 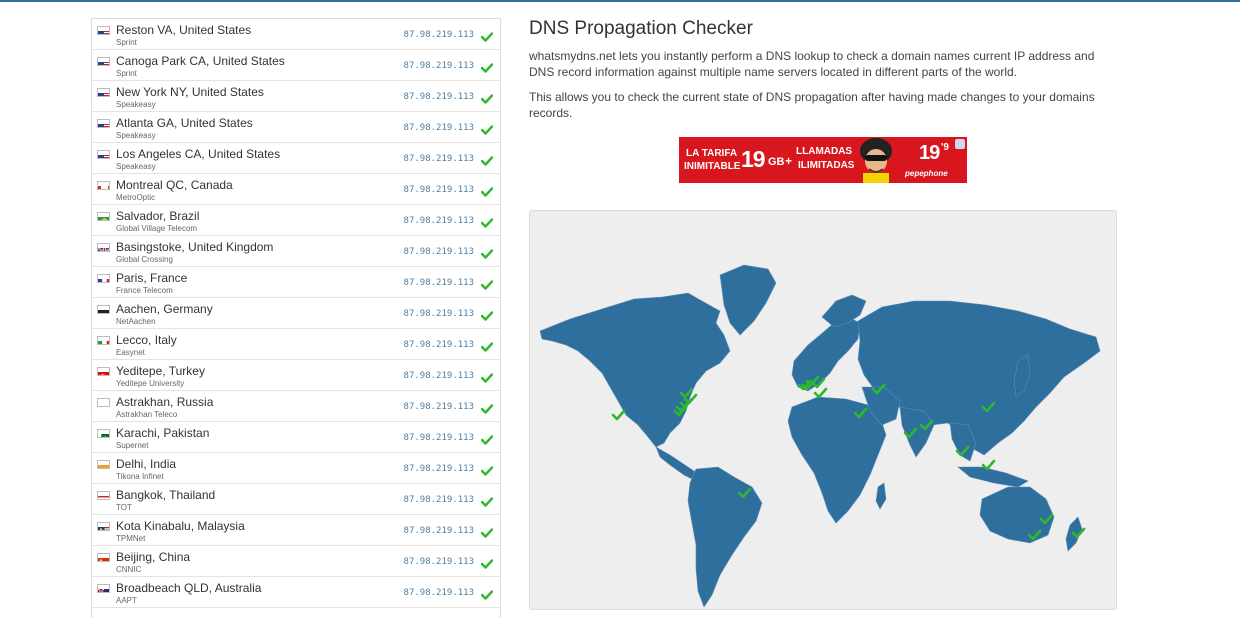 What do you see at coordinates (711, 154) in the screenshot?
I see `ad-text-1: LA TARIFA` at bounding box center [711, 154].